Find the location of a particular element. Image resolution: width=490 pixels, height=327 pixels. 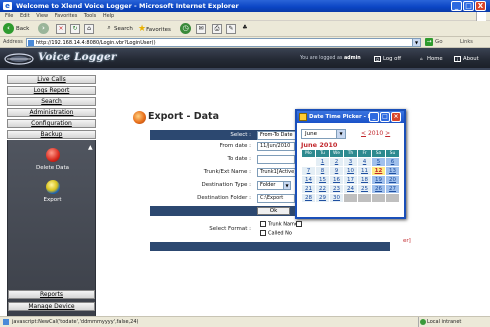

menu-tools: Tools is located at coordinates (90, 16).